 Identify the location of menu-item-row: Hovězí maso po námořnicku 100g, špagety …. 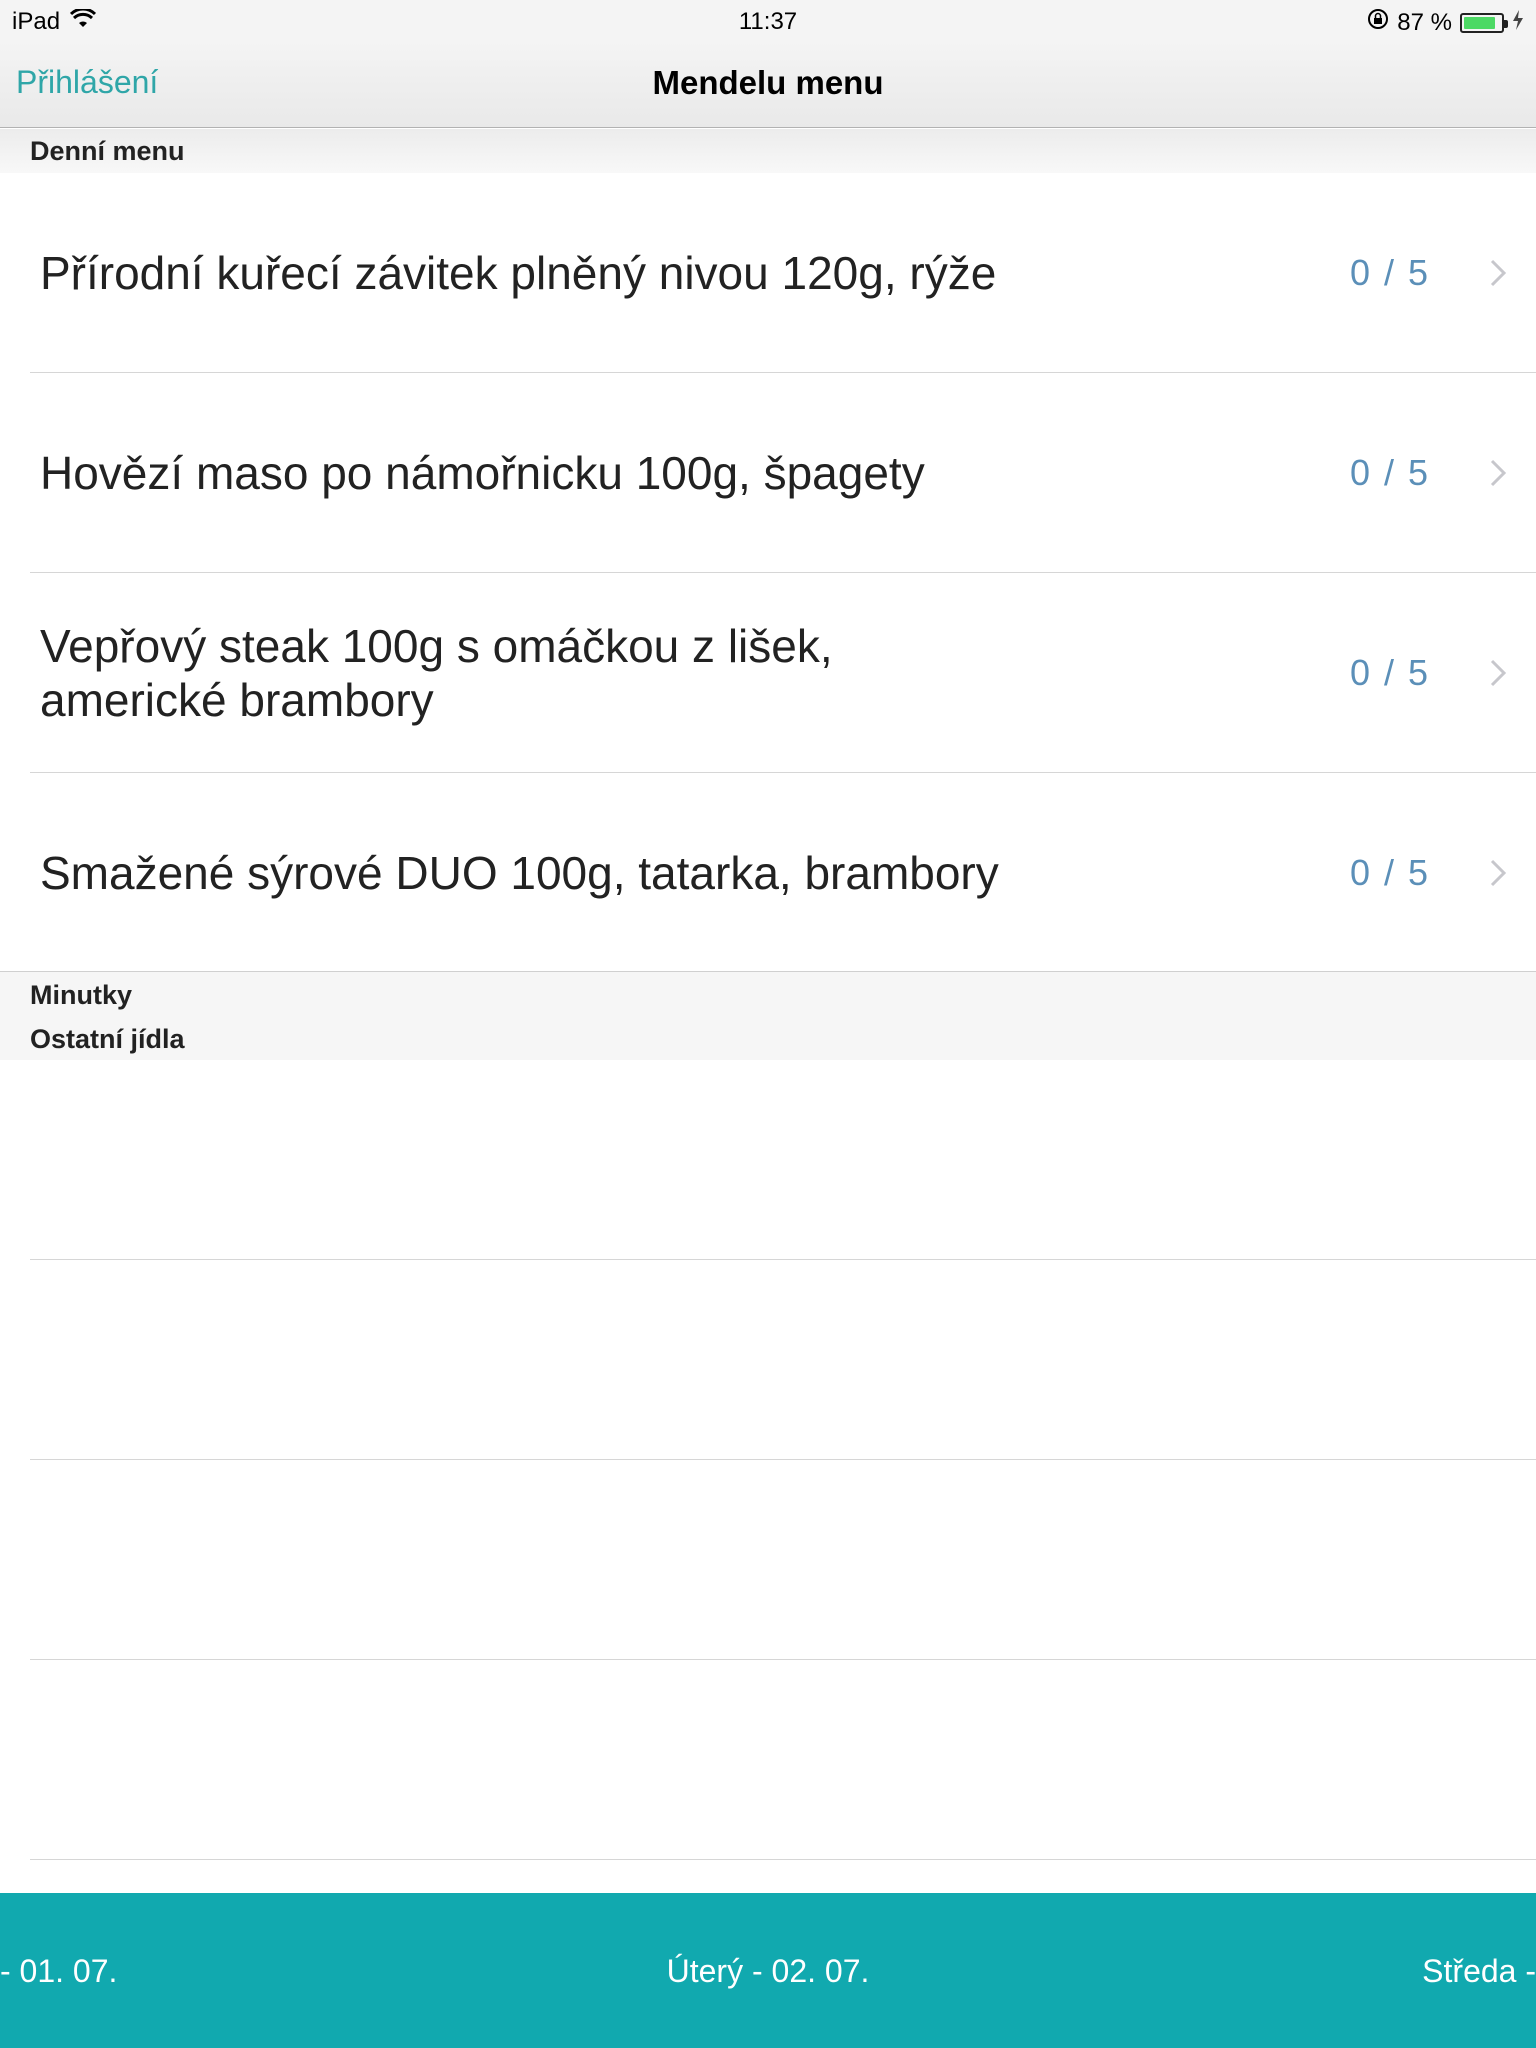
(768, 473).